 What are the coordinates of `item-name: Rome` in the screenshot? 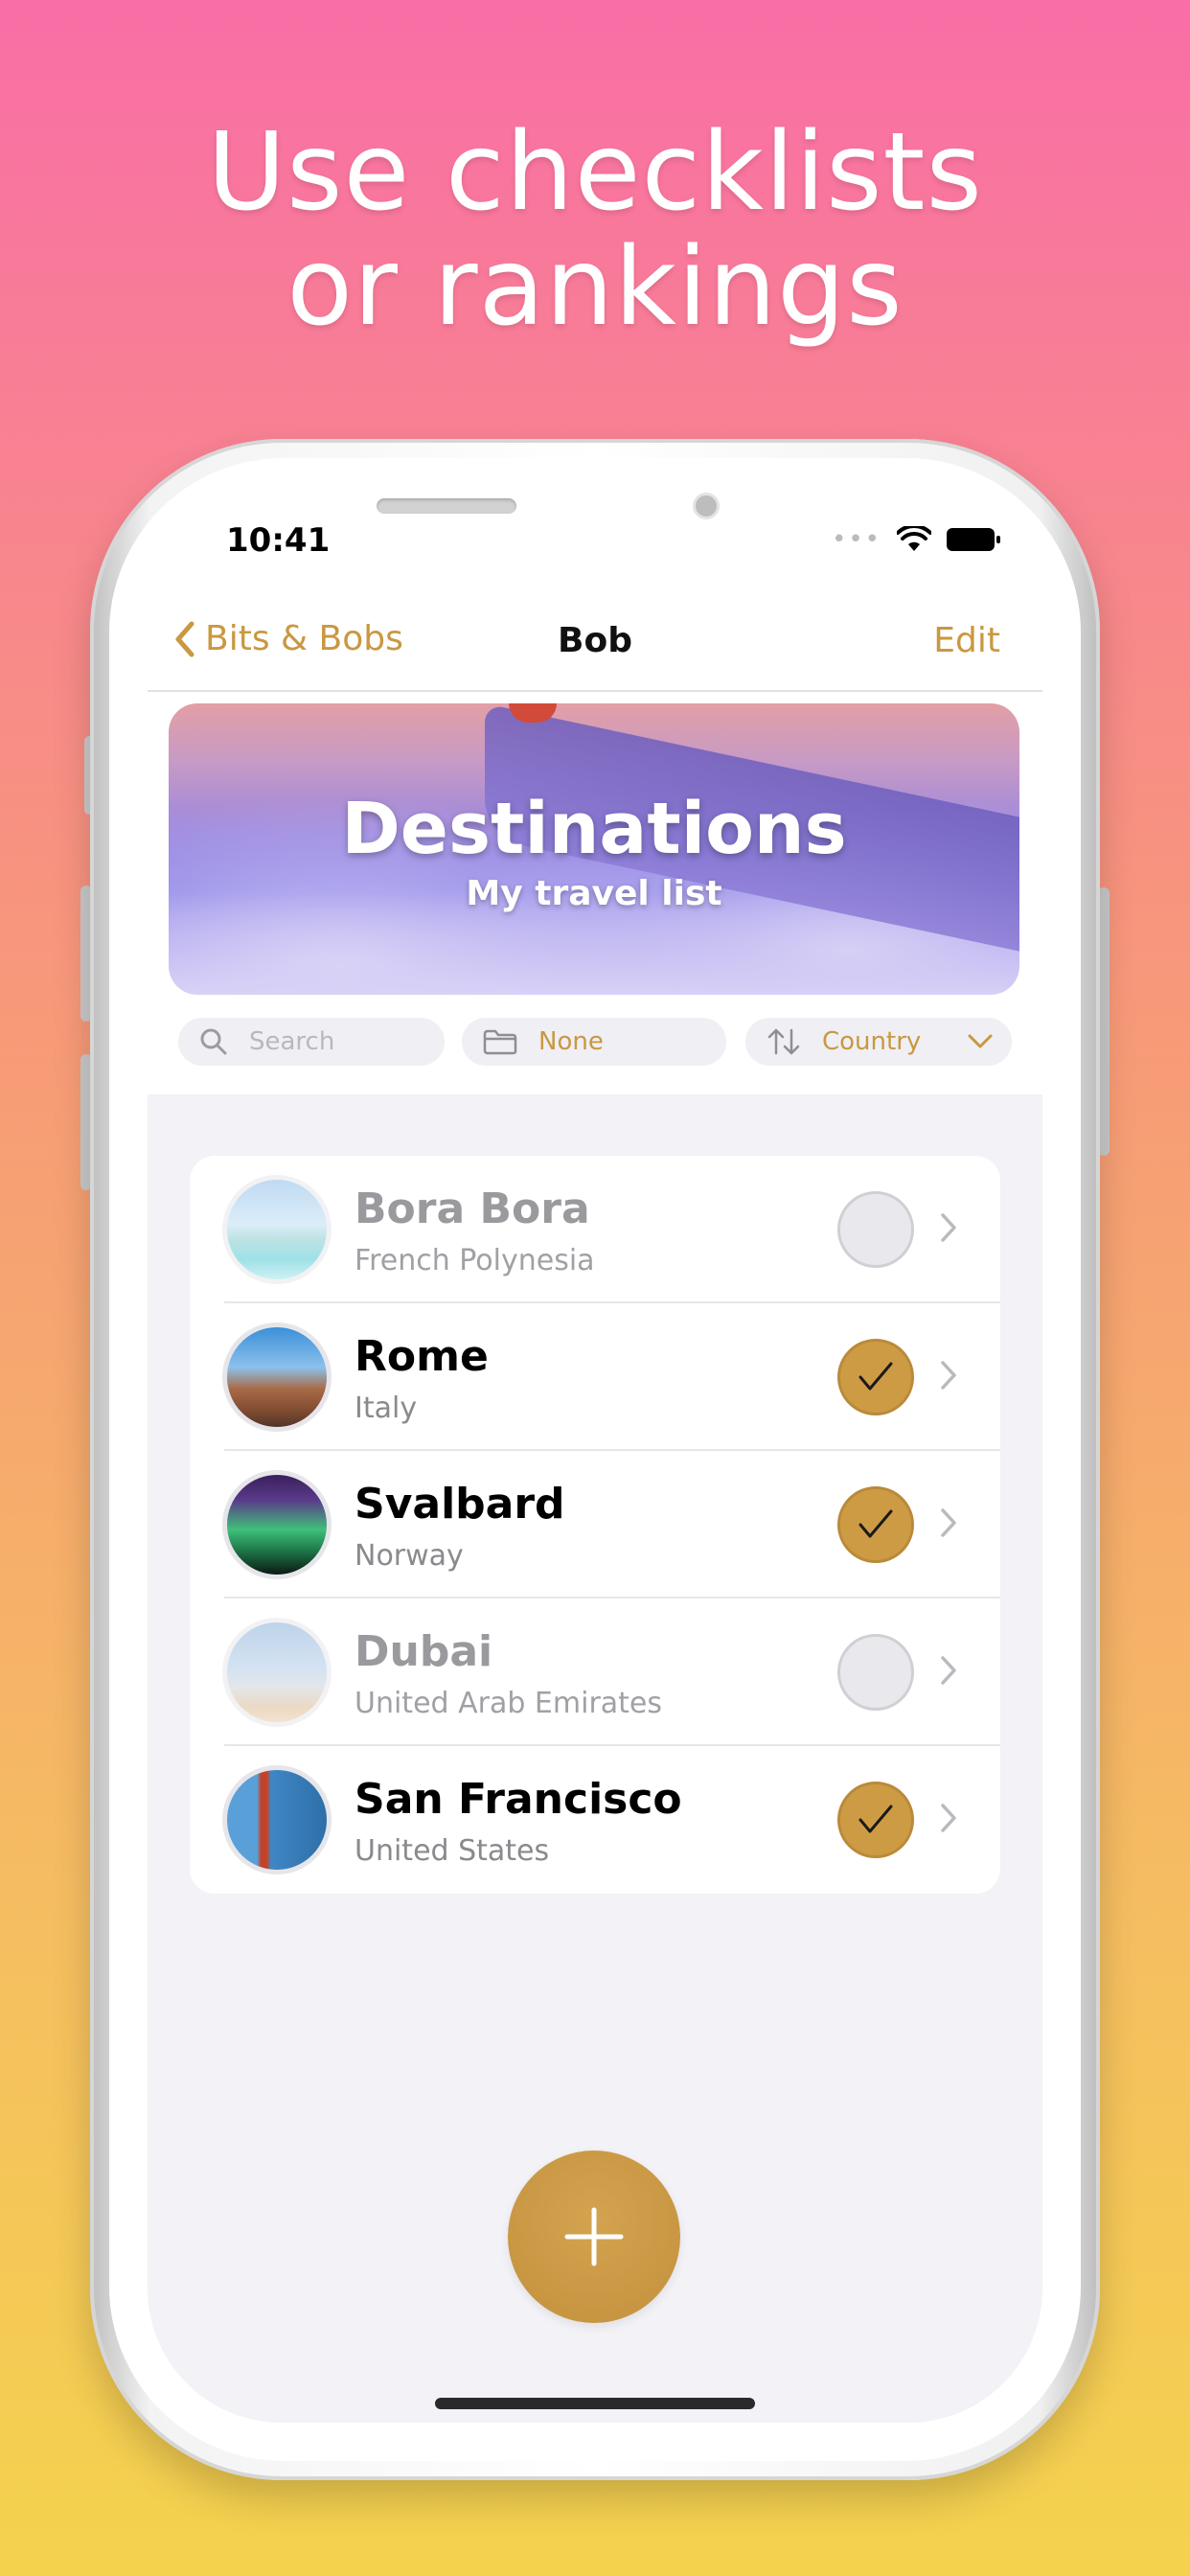 It's located at (422, 1356).